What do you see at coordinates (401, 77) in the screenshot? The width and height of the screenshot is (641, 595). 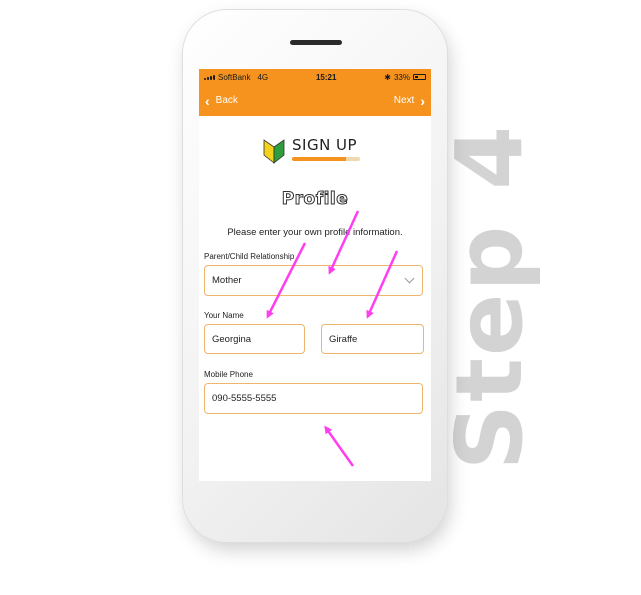 I see `battery-percent: 33%` at bounding box center [401, 77].